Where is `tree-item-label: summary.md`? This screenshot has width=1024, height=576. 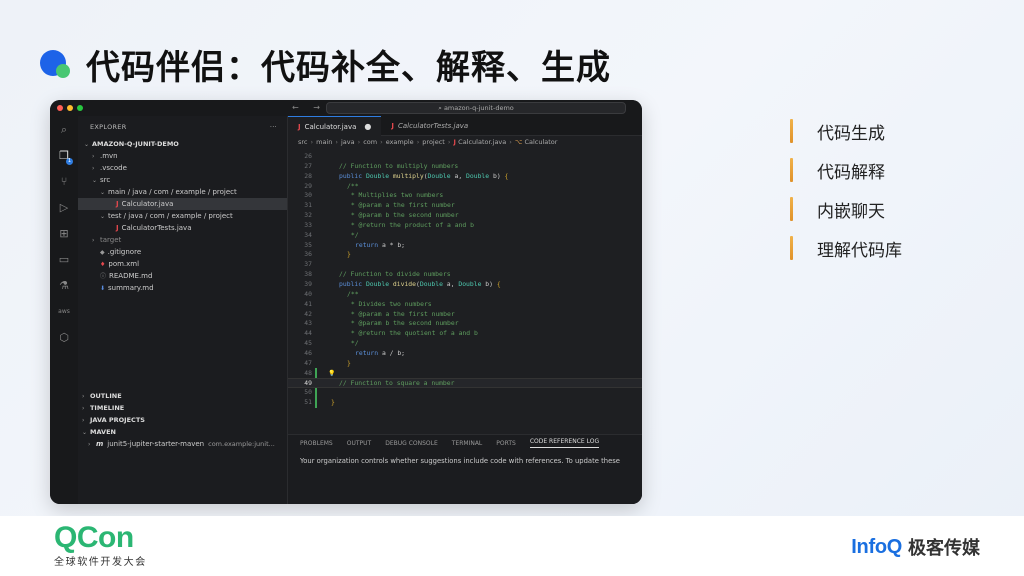 tree-item-label: summary.md is located at coordinates (131, 288).